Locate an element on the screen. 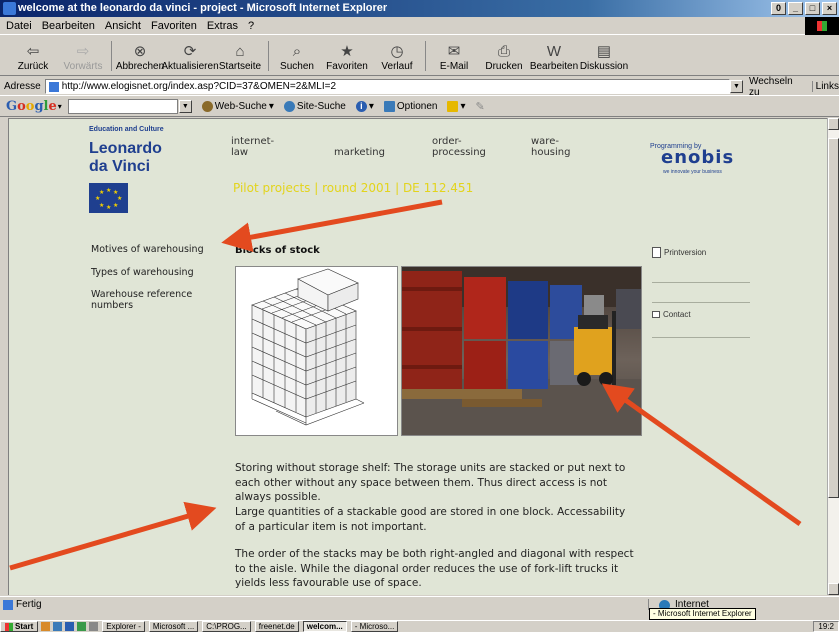 The image size is (839, 632). toolbar-button-e-mail: ✉ E-Mail is located at coordinates (454, 56).